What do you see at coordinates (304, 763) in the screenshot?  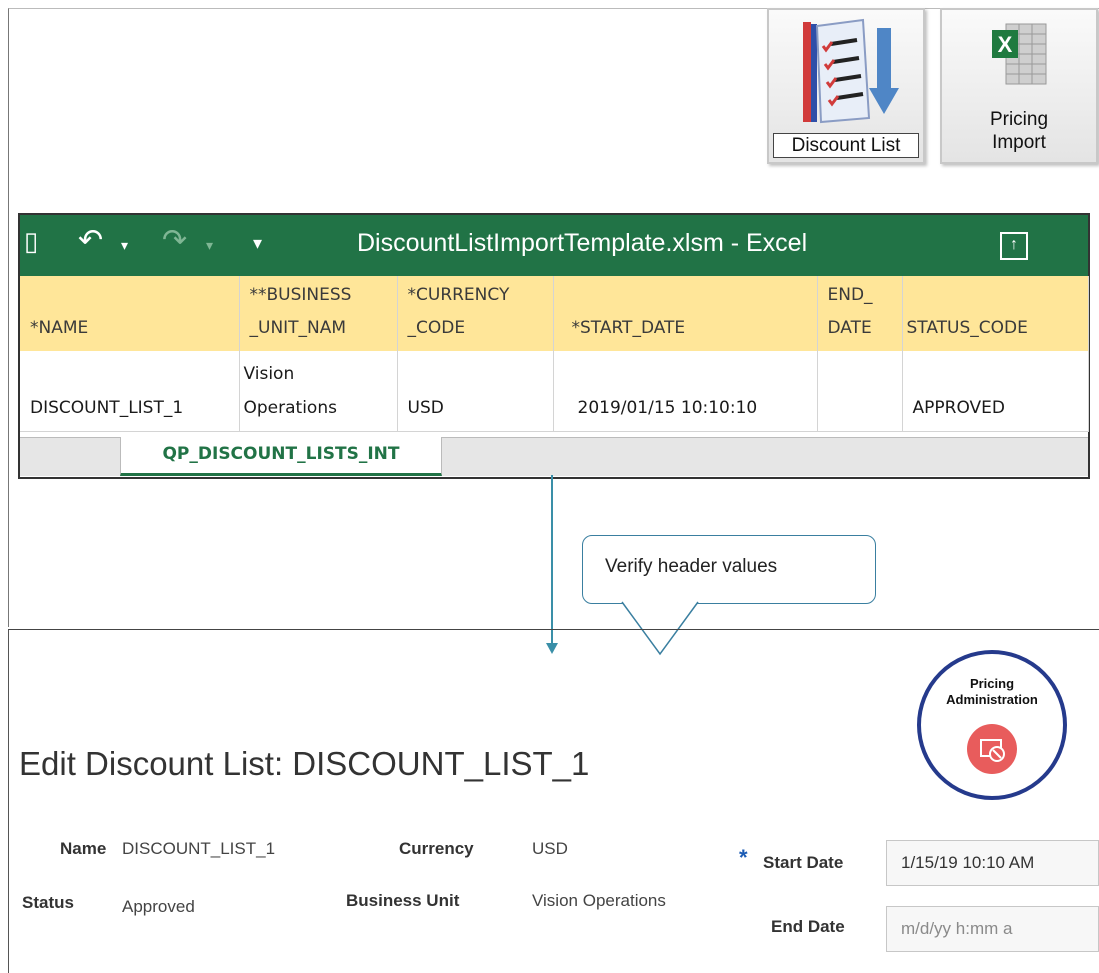 I see `page-title: Edit Discount List: DISCOUNT_LIST_1` at bounding box center [304, 763].